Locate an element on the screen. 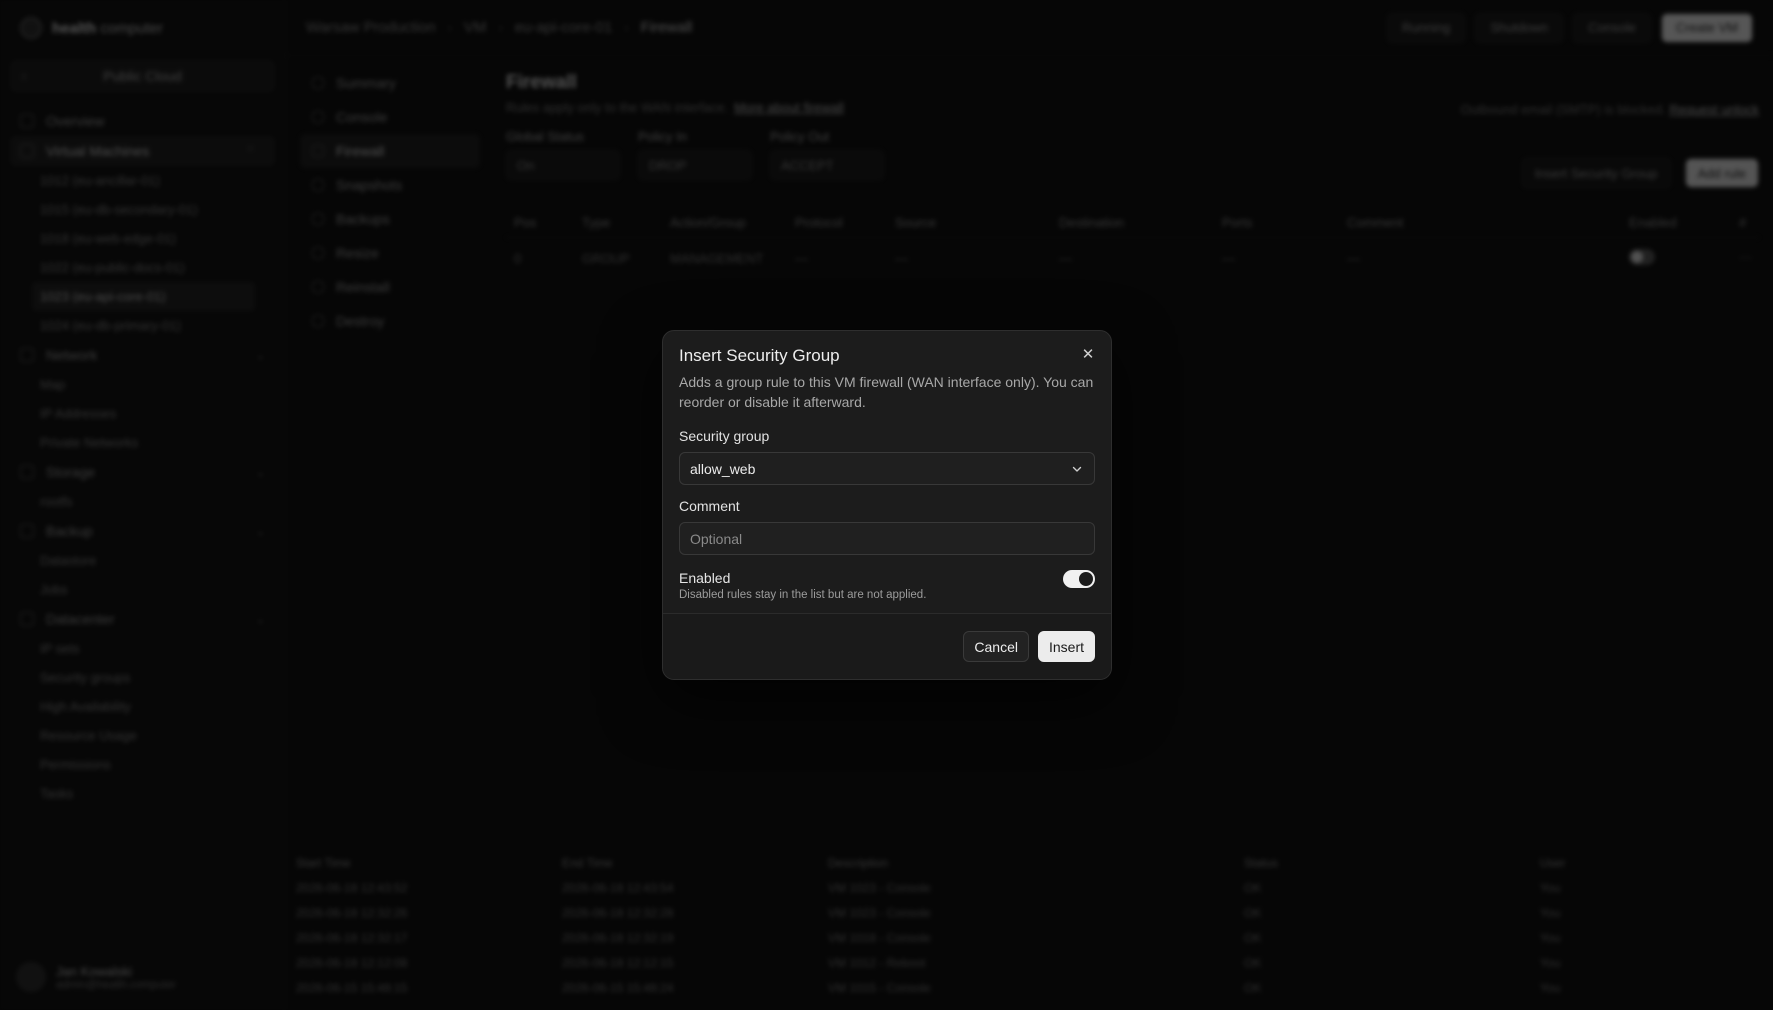 This screenshot has width=1773, height=1010. insert-button: Insert is located at coordinates (1066, 646).